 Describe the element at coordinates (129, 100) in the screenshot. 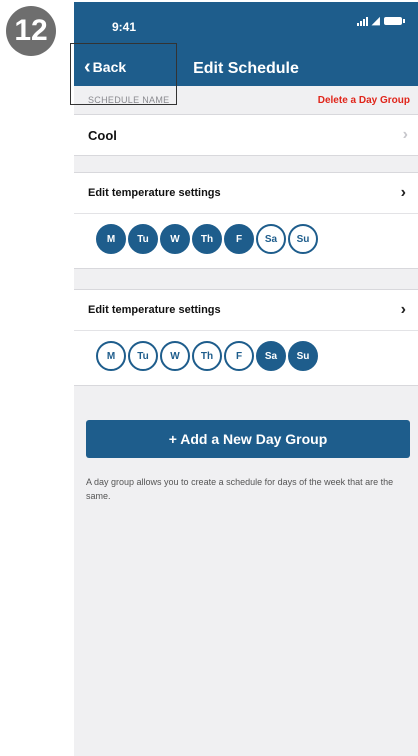

I see `section-label: SCHEDULE NAME` at that location.